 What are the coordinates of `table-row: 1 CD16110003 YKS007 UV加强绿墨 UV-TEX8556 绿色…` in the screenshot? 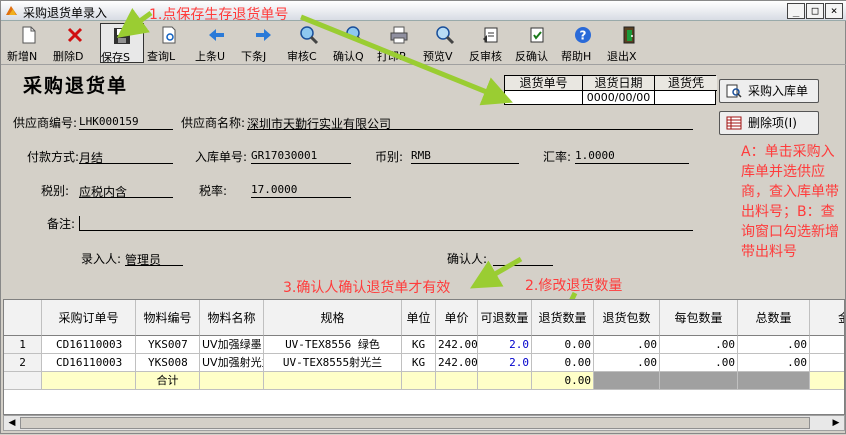 It's located at (424, 345).